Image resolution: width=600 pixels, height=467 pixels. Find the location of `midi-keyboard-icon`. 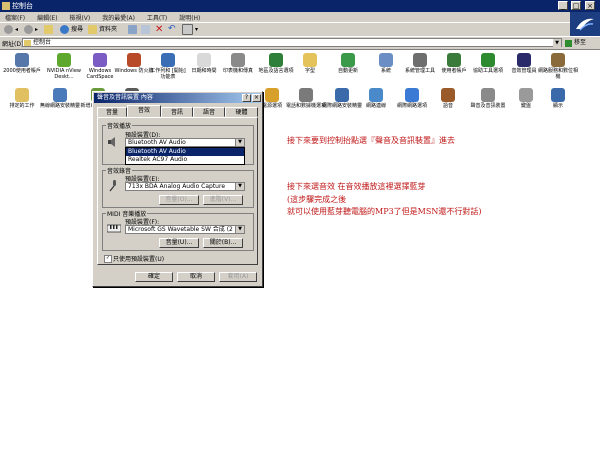

midi-keyboard-icon is located at coordinates (114, 229).